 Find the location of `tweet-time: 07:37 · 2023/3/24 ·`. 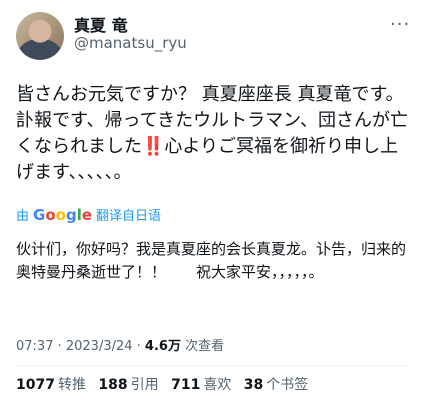

tweet-time: 07:37 · 2023/3/24 · is located at coordinates (80, 346).